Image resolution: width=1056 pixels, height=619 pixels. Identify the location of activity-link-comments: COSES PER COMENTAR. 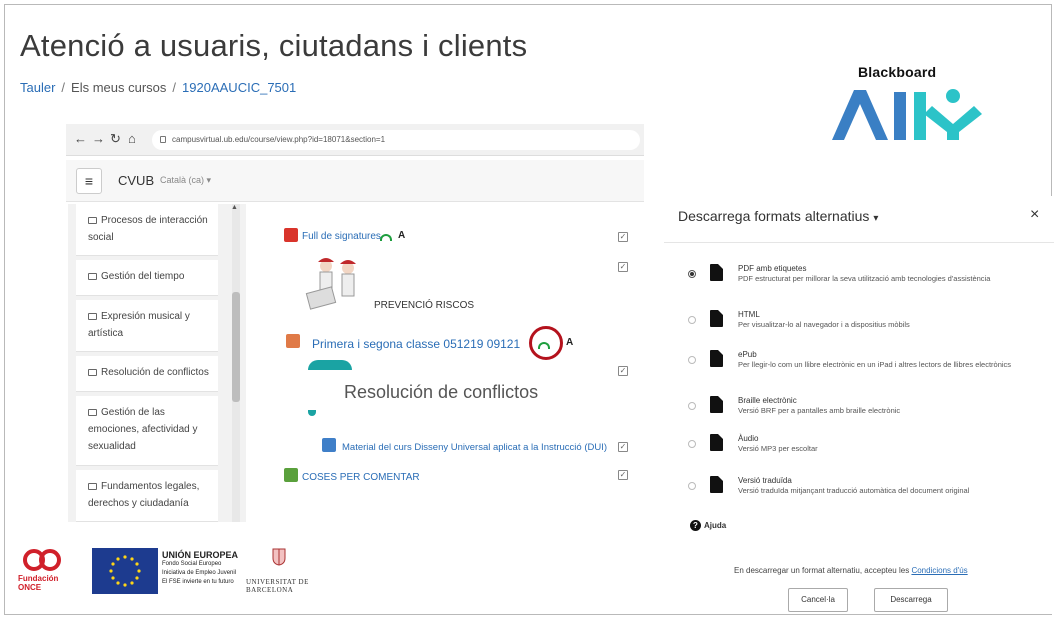
(361, 477).